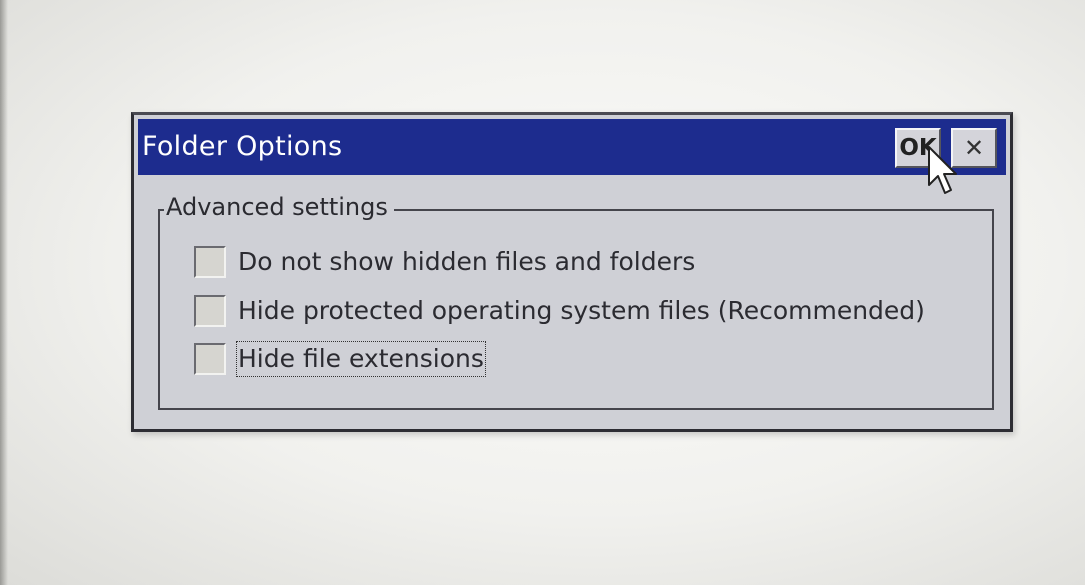 The height and width of the screenshot is (585, 1085). I want to click on checkbox-hidden-files, so click(210, 262).